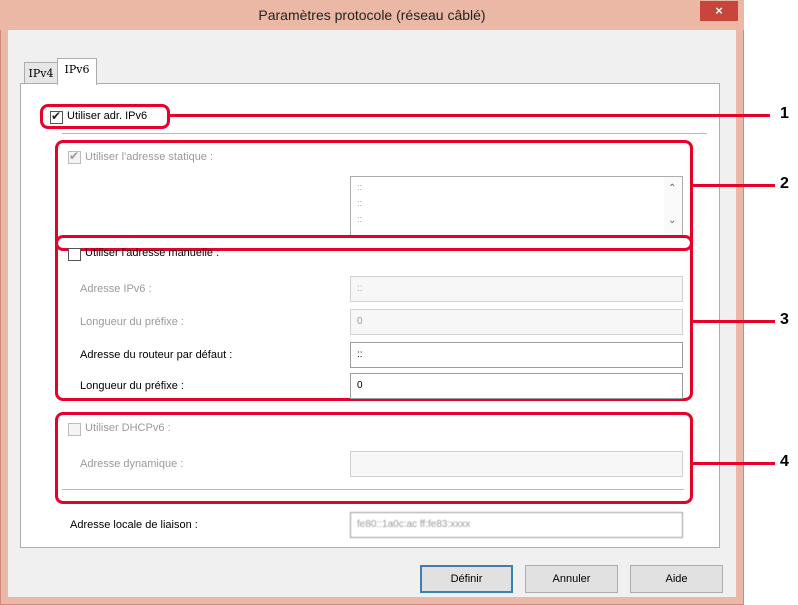 The height and width of the screenshot is (605, 798). Describe the element at coordinates (516, 355) in the screenshot. I see `default-router-field: ::` at that location.